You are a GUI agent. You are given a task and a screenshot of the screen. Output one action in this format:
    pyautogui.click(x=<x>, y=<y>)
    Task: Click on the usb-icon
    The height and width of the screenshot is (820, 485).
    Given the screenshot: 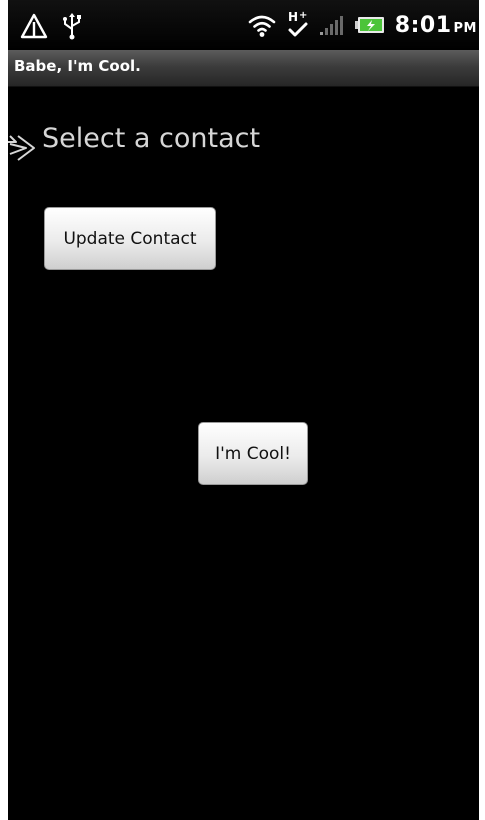 What is the action you would take?
    pyautogui.click(x=72, y=26)
    